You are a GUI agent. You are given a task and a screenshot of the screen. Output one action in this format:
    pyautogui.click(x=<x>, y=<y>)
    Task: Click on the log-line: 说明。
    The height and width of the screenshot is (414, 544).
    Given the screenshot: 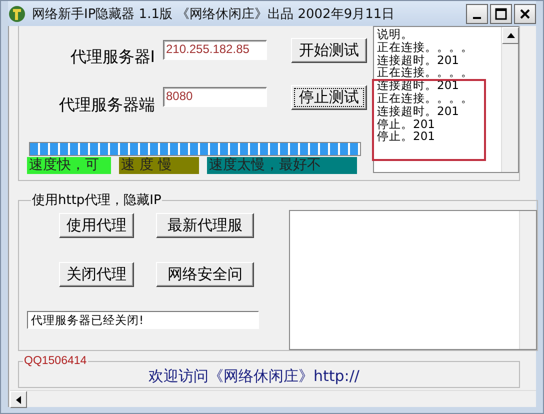 What is the action you would take?
    pyautogui.click(x=395, y=34)
    